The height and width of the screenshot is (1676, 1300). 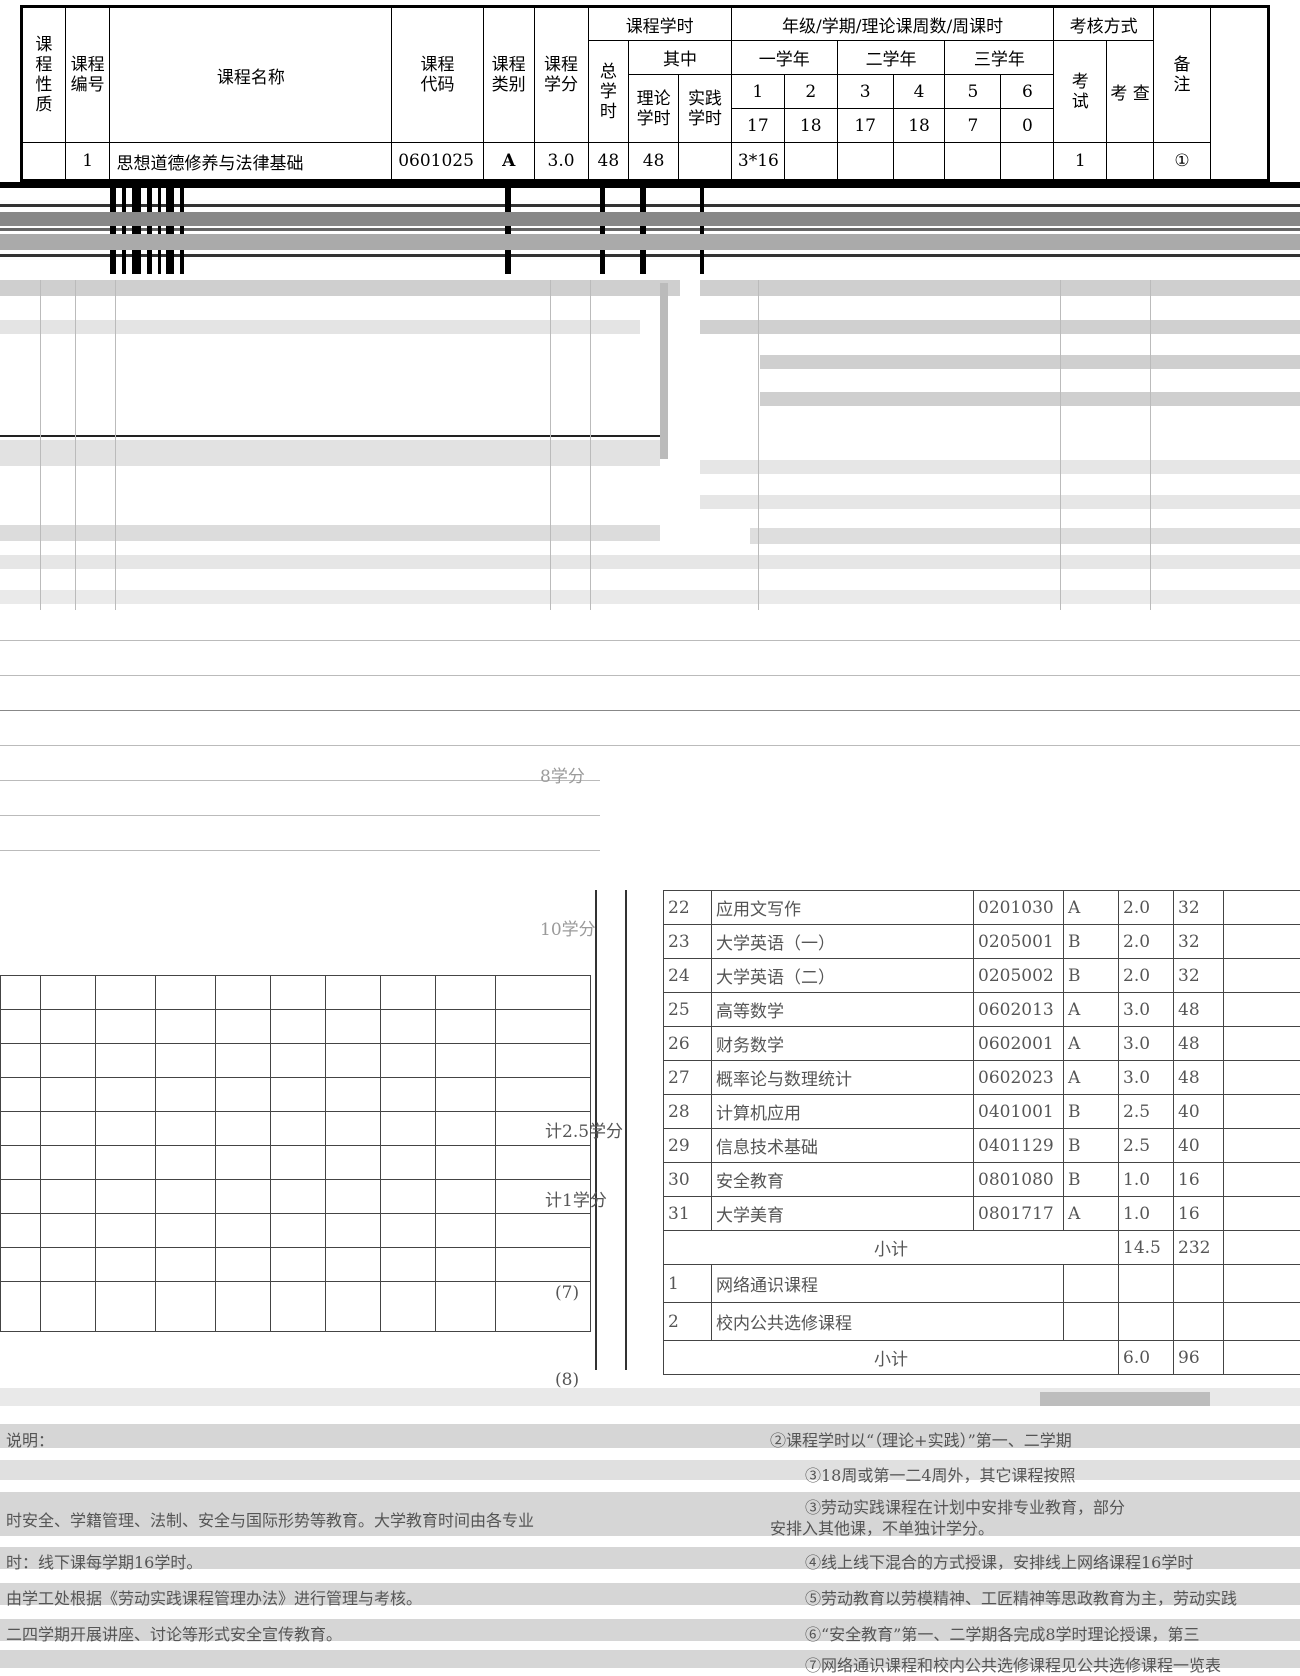 I want to click on col-group-grade: 年级/学期/理论课周数/周课时, so click(x=892, y=24).